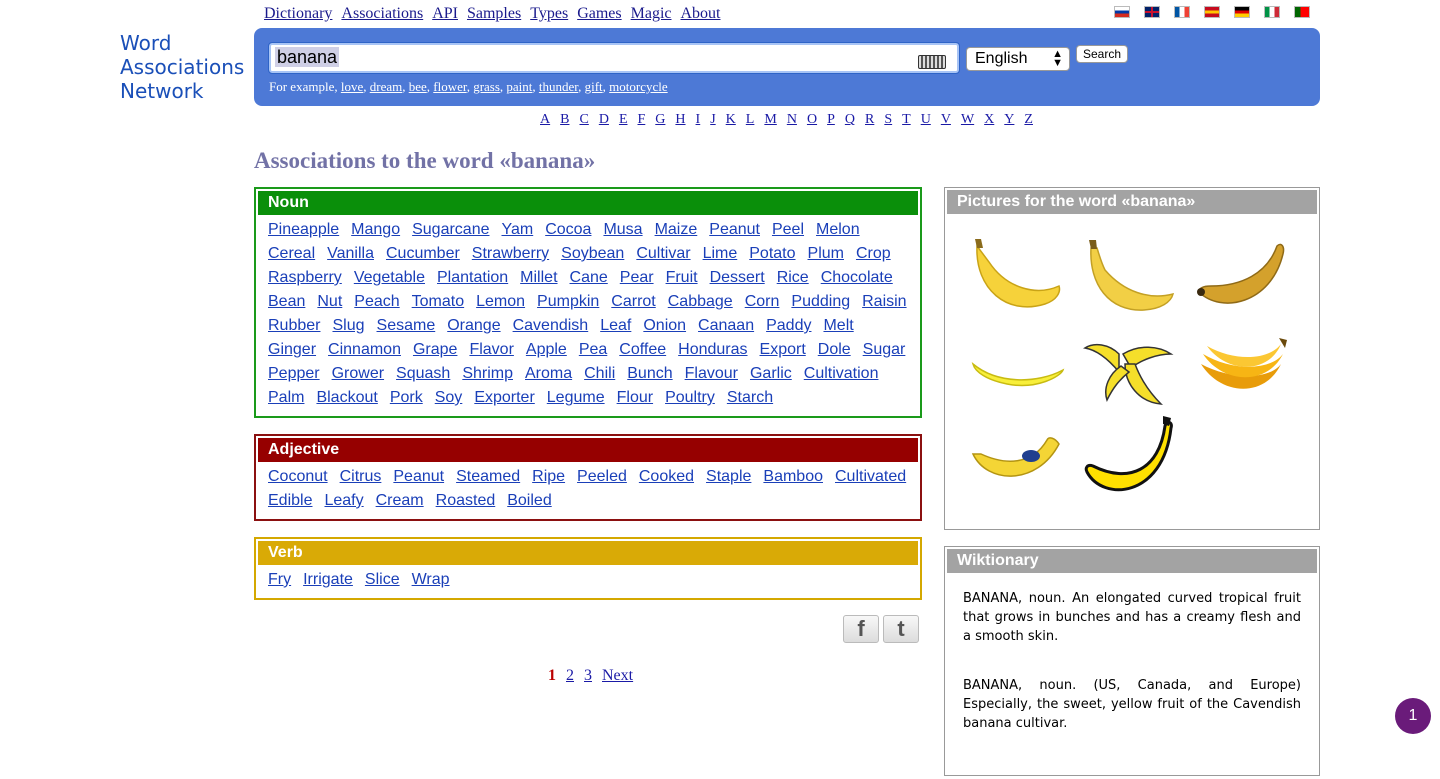 The image size is (1440, 779). I want to click on association-link: Rubber, so click(294, 326).